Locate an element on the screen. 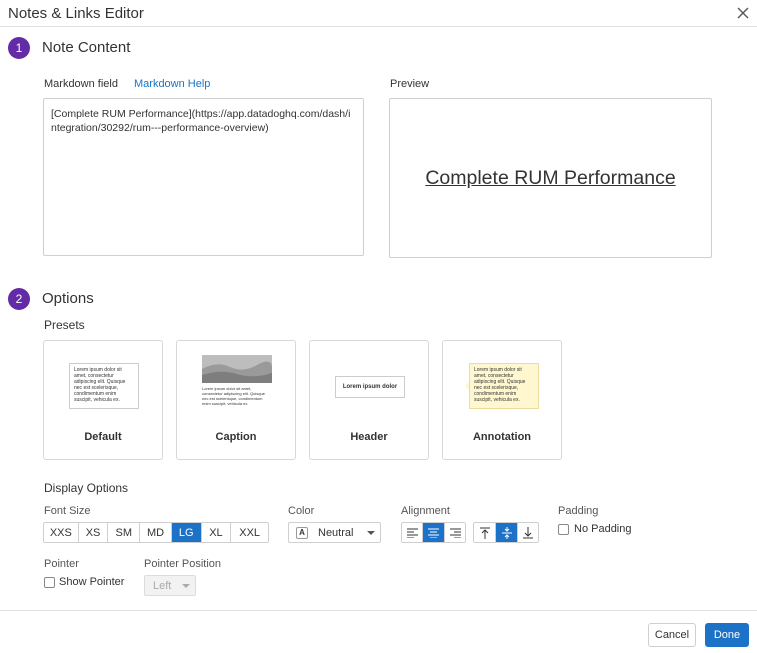 This screenshot has height=653, width=757. vertical-alignment-selector is located at coordinates (506, 532).